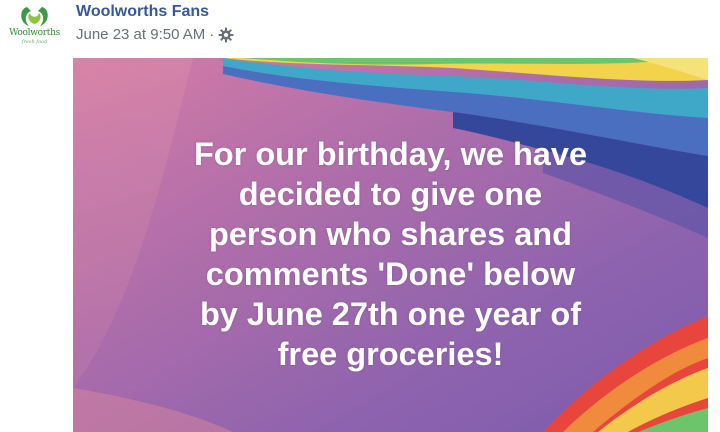 Image resolution: width=720 pixels, height=432 pixels. Describe the element at coordinates (390, 194) in the screenshot. I see `image-text-line: decided to give one` at that location.